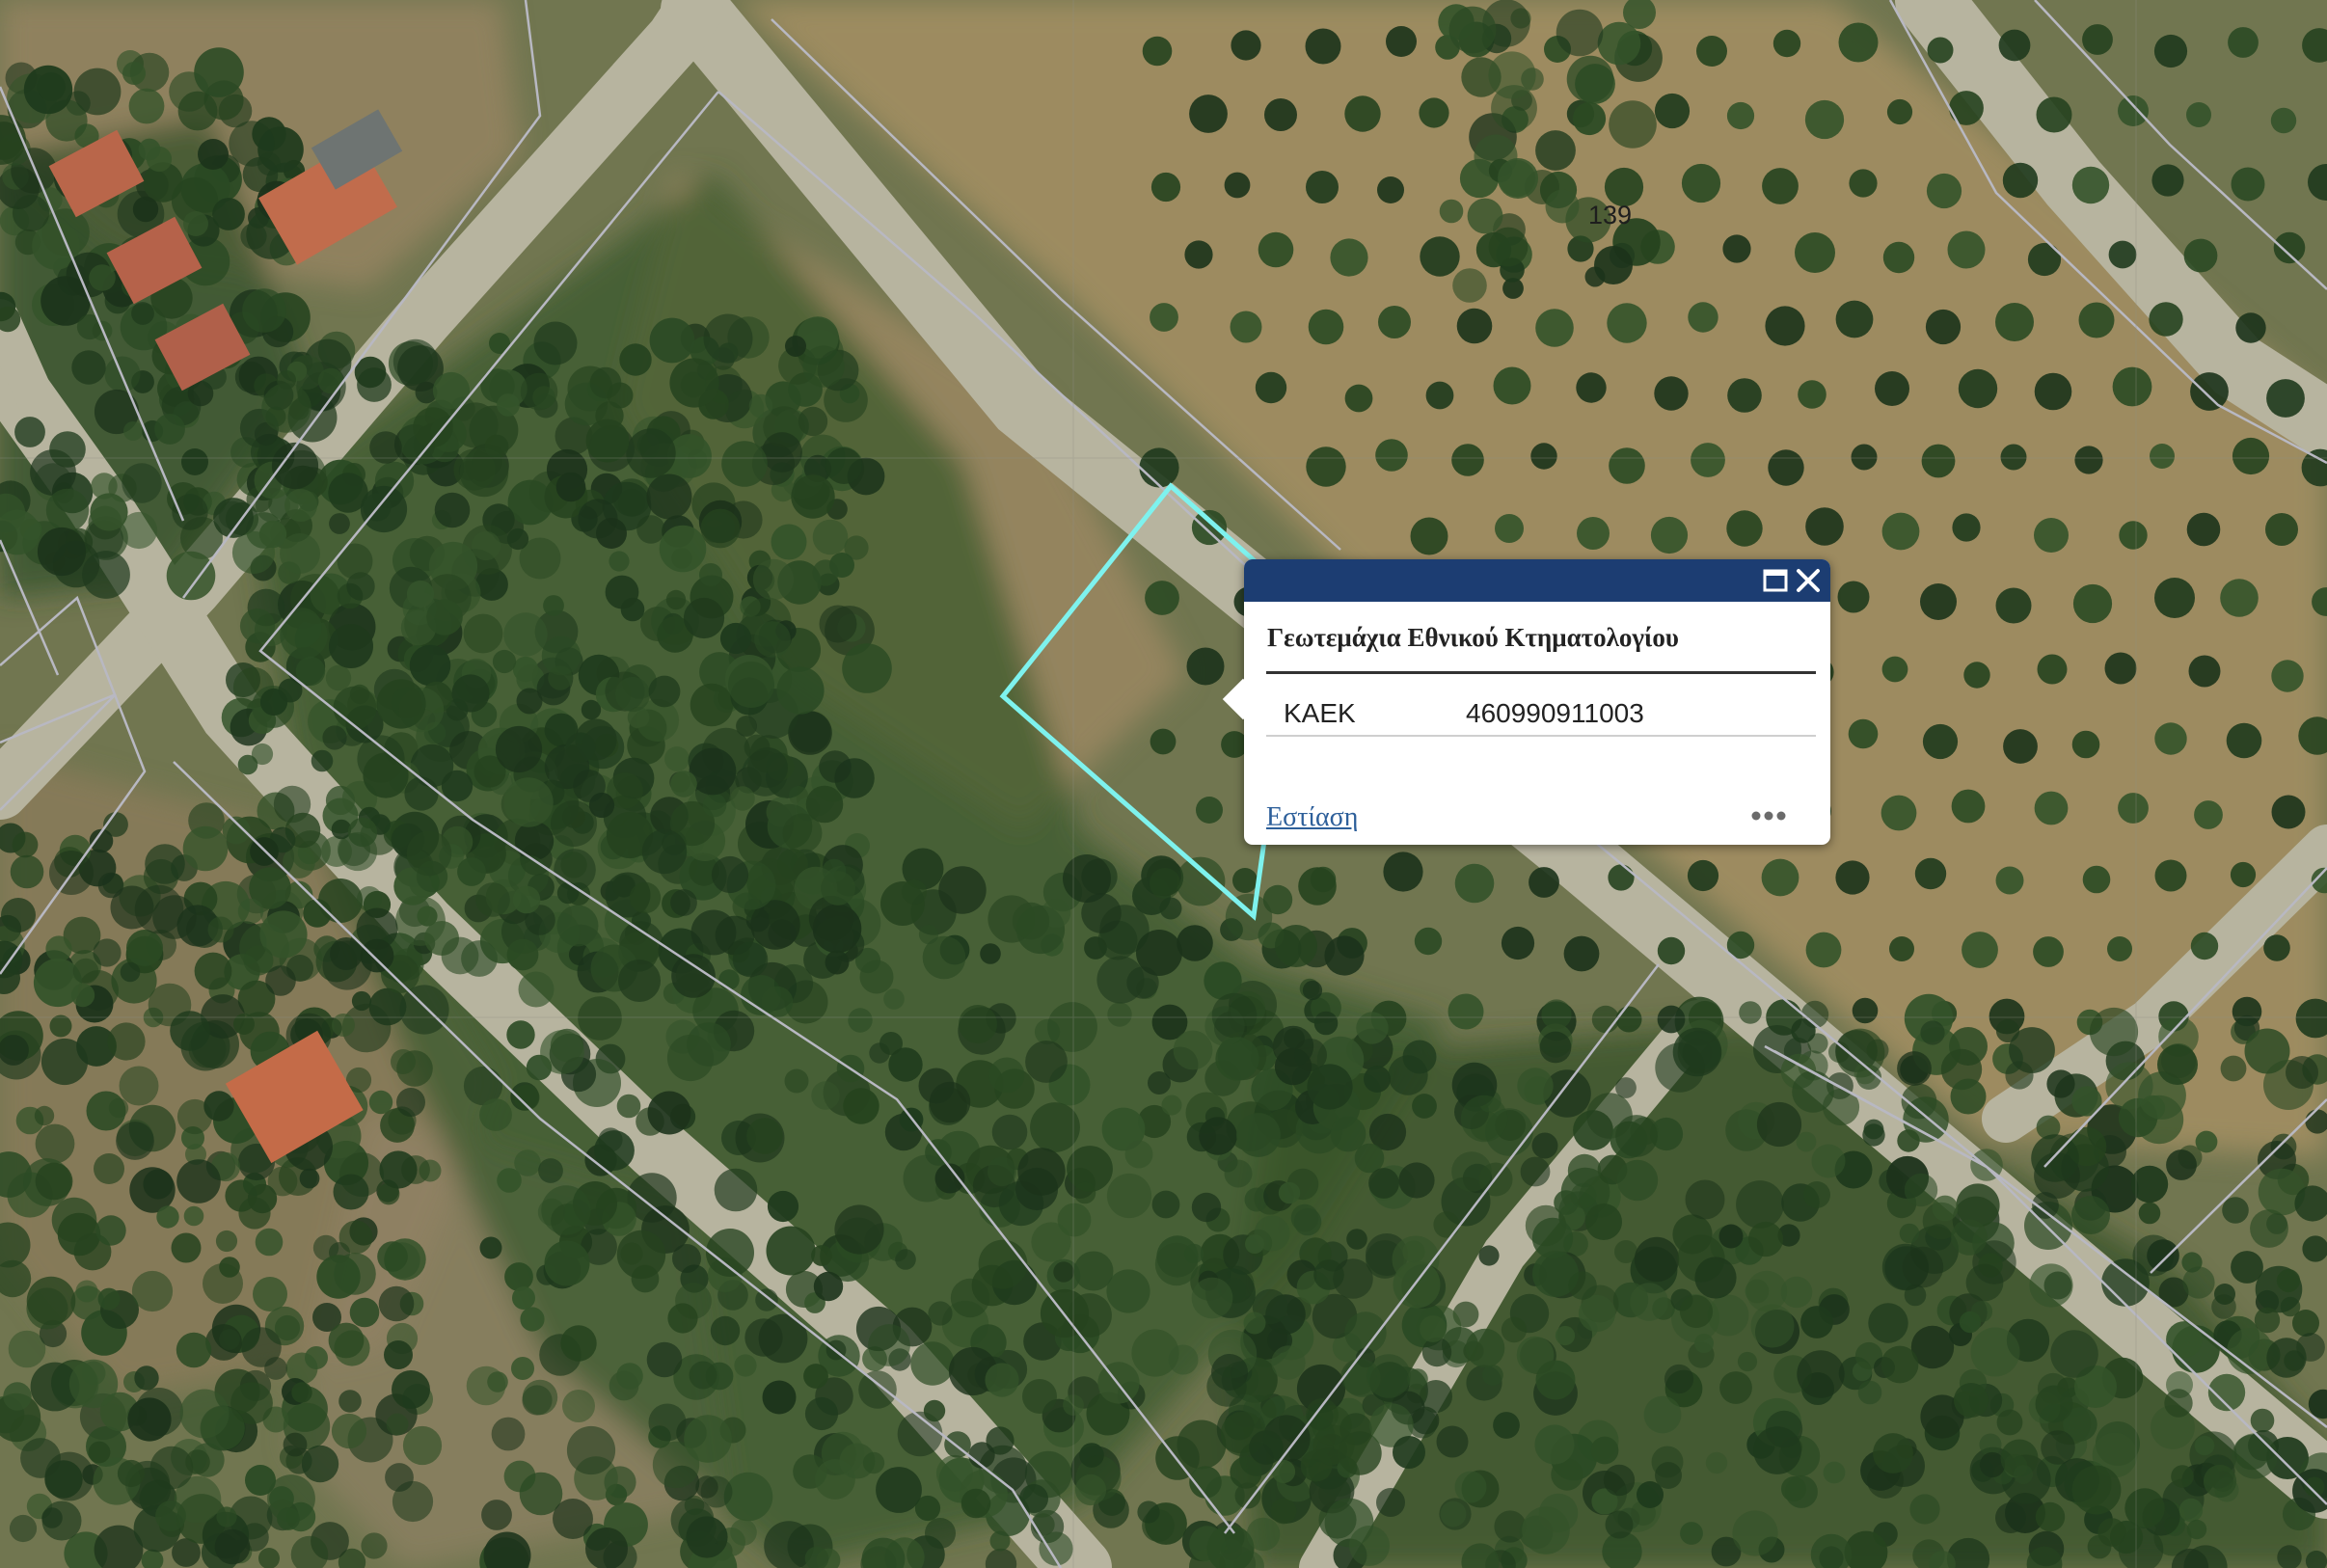 The height and width of the screenshot is (1568, 2327). I want to click on attribute-key: KAEK, so click(1320, 713).